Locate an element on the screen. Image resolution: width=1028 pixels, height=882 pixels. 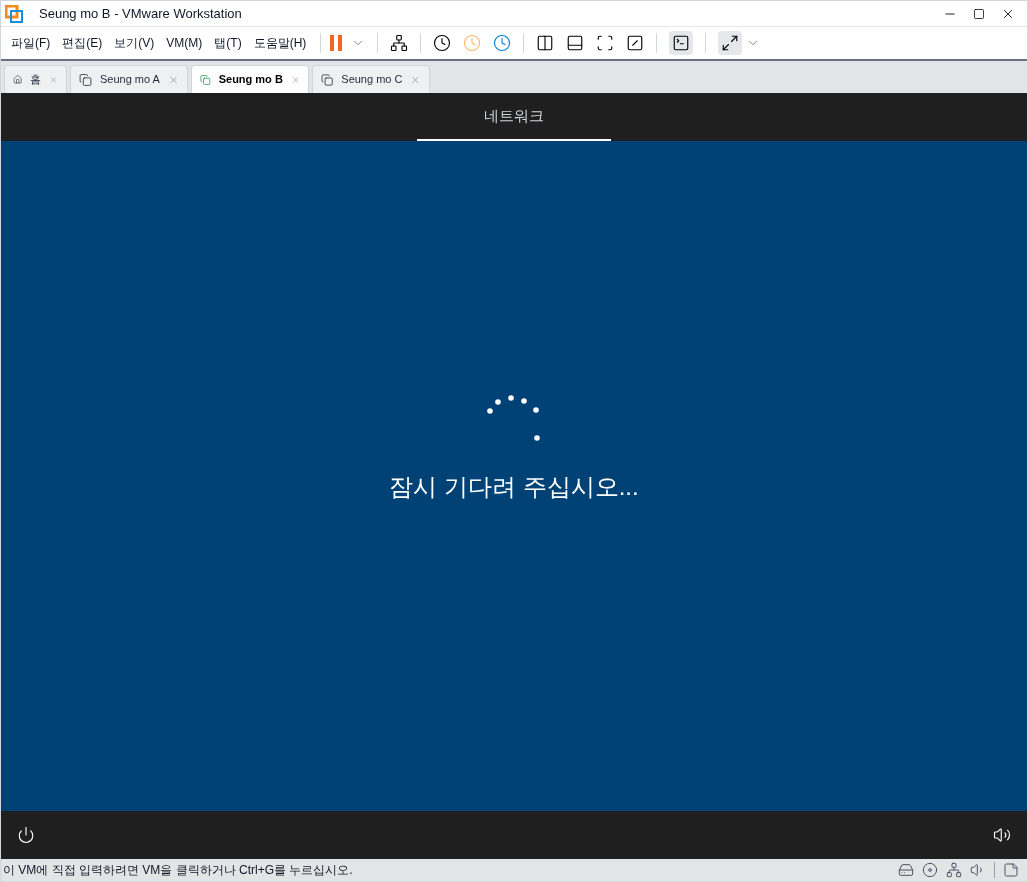
power-options-icon is located at coordinates (26, 835).